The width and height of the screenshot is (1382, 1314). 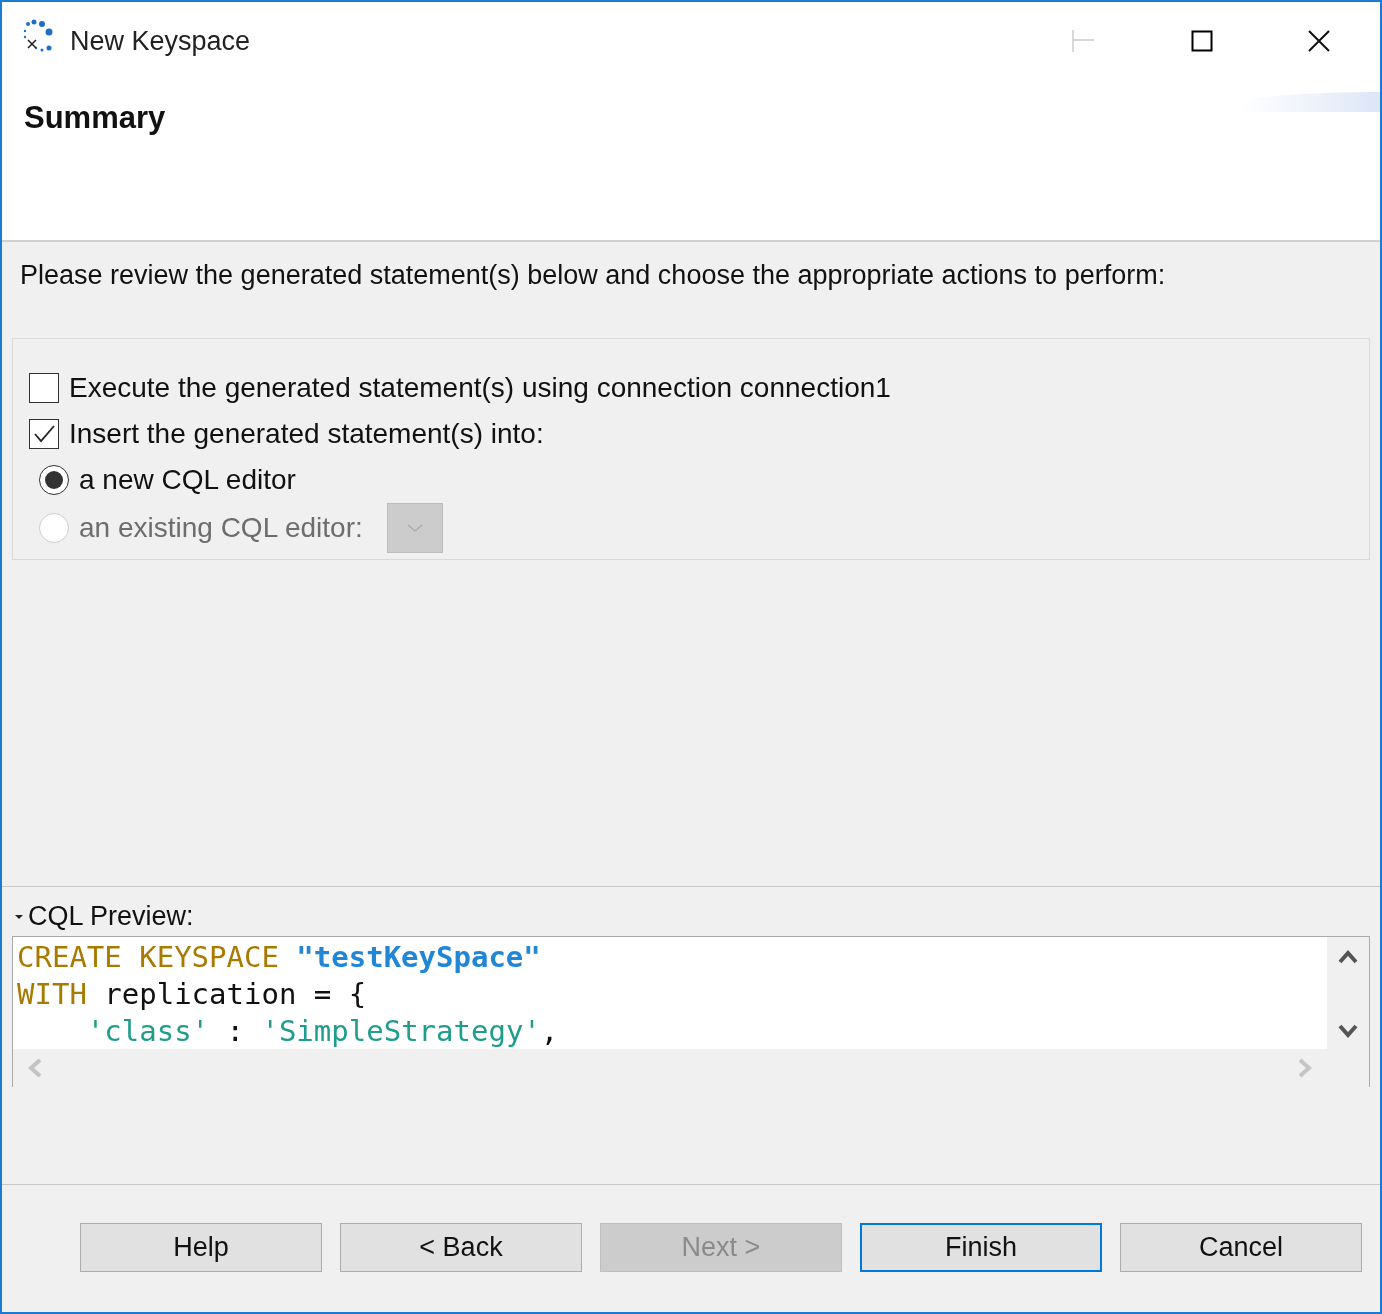 What do you see at coordinates (1202, 41) in the screenshot?
I see `maximize-icon` at bounding box center [1202, 41].